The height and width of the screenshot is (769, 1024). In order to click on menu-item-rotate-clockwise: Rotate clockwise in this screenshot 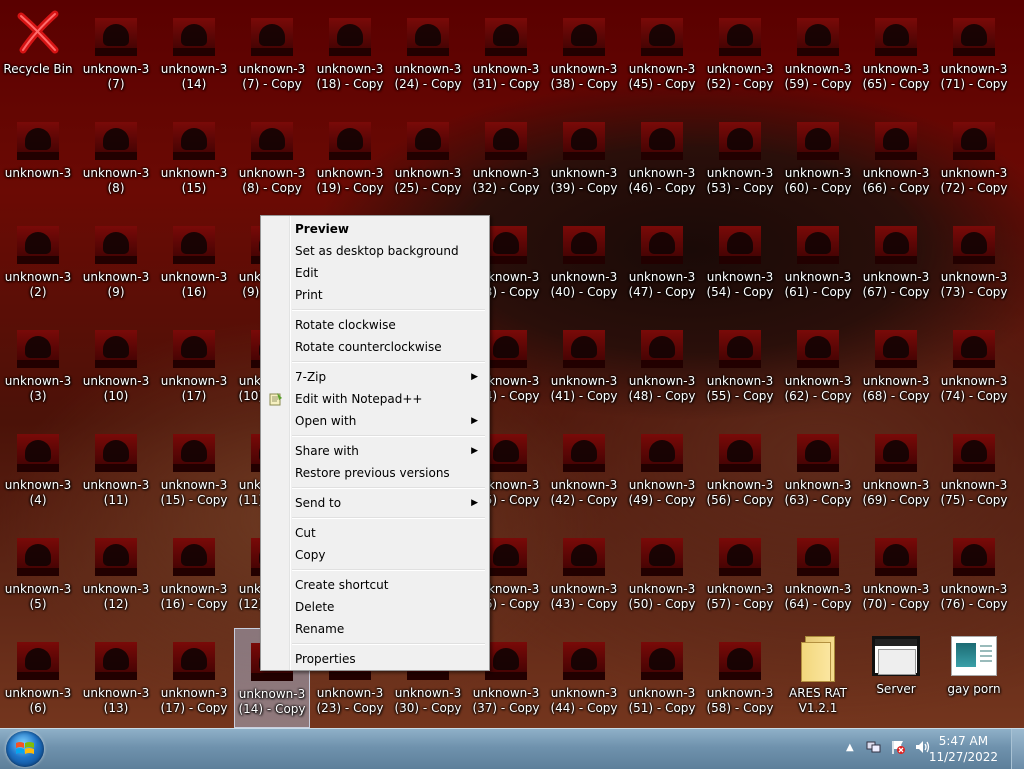, I will do `click(375, 325)`.